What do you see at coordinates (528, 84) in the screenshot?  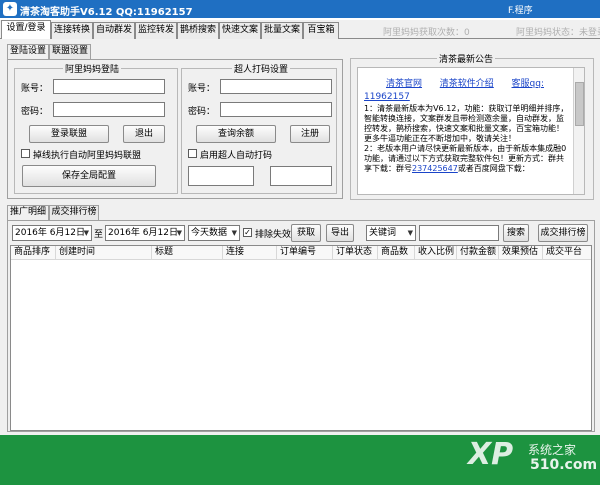 I see `support-qq-link: 客服qq:` at bounding box center [528, 84].